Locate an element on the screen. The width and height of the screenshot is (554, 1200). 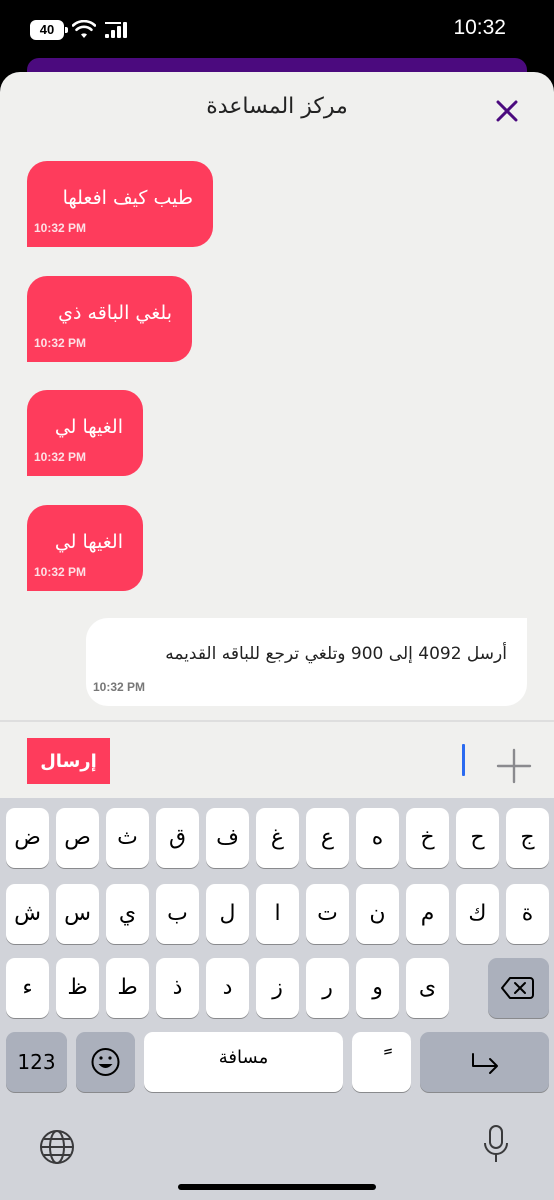
emoji-icon is located at coordinates (105, 1062).